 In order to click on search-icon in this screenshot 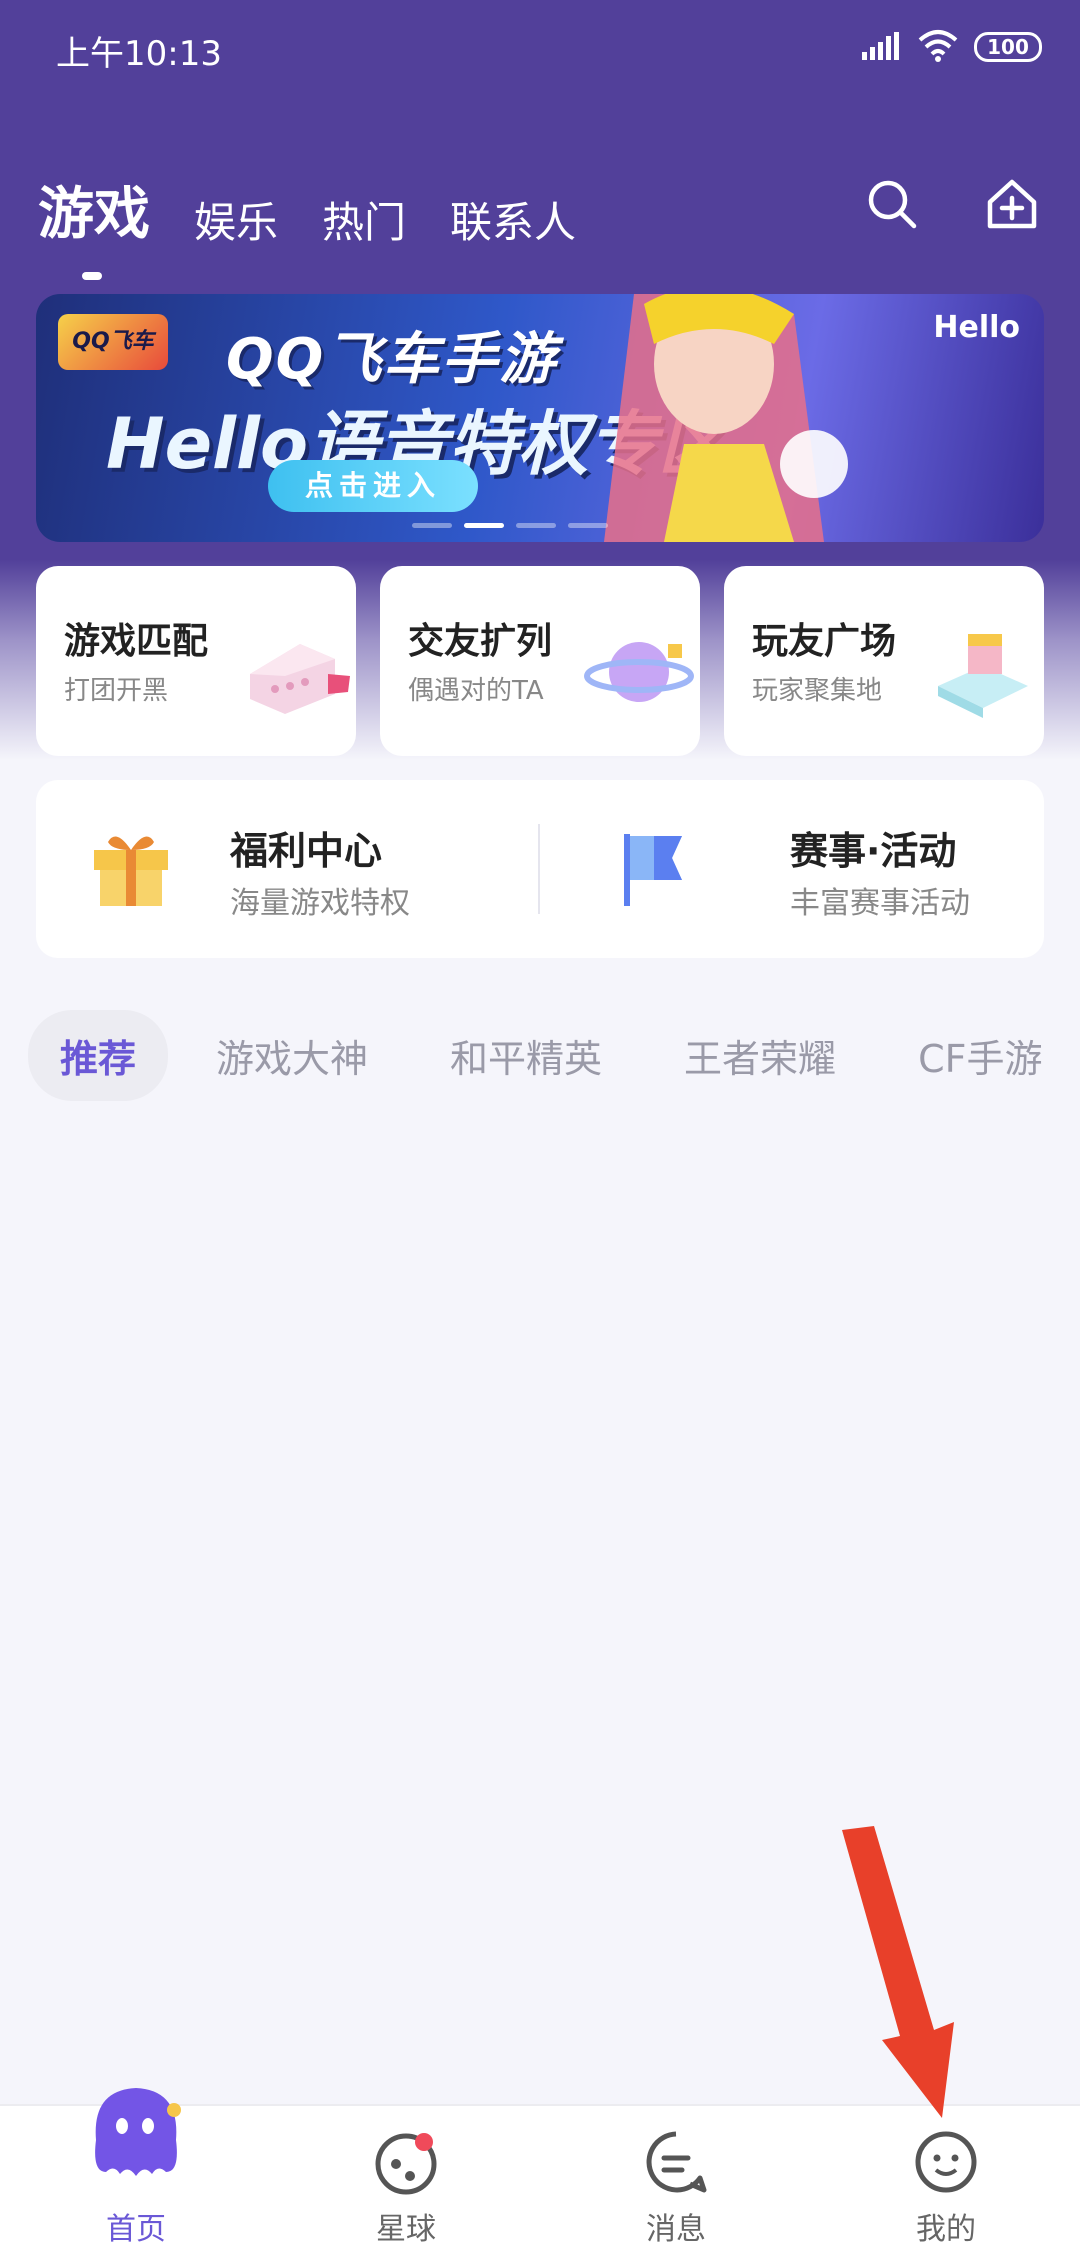, I will do `click(892, 204)`.